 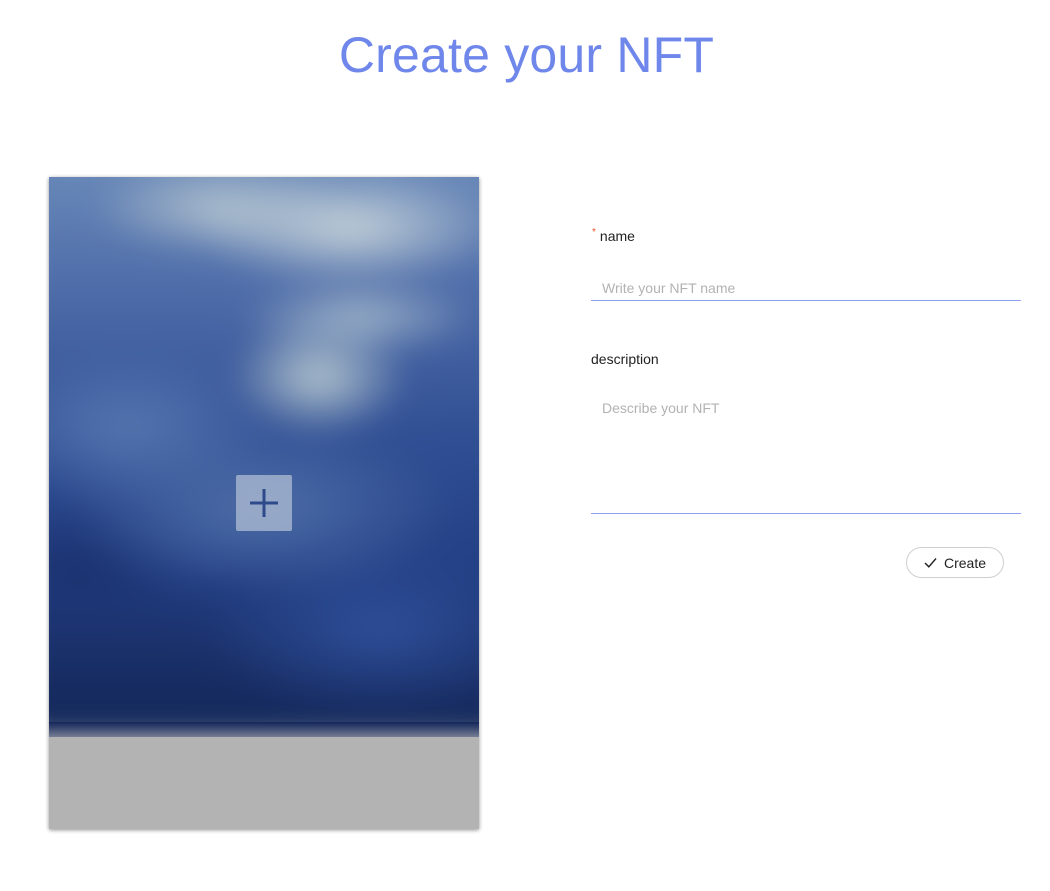 What do you see at coordinates (526, 55) in the screenshot?
I see `page-title: Create your NFT` at bounding box center [526, 55].